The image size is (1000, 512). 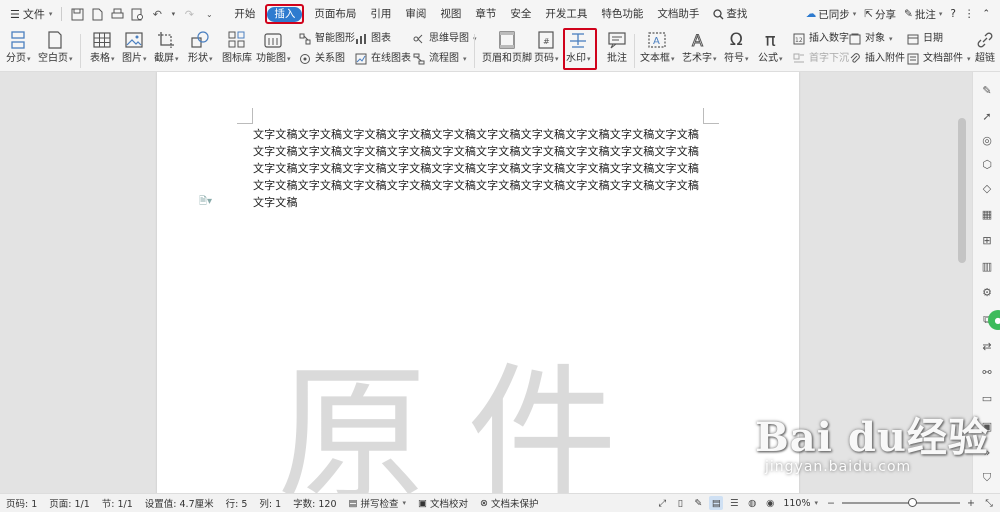 What do you see at coordinates (831, 503) in the screenshot?
I see `zoom-out-icon: −` at bounding box center [831, 503].